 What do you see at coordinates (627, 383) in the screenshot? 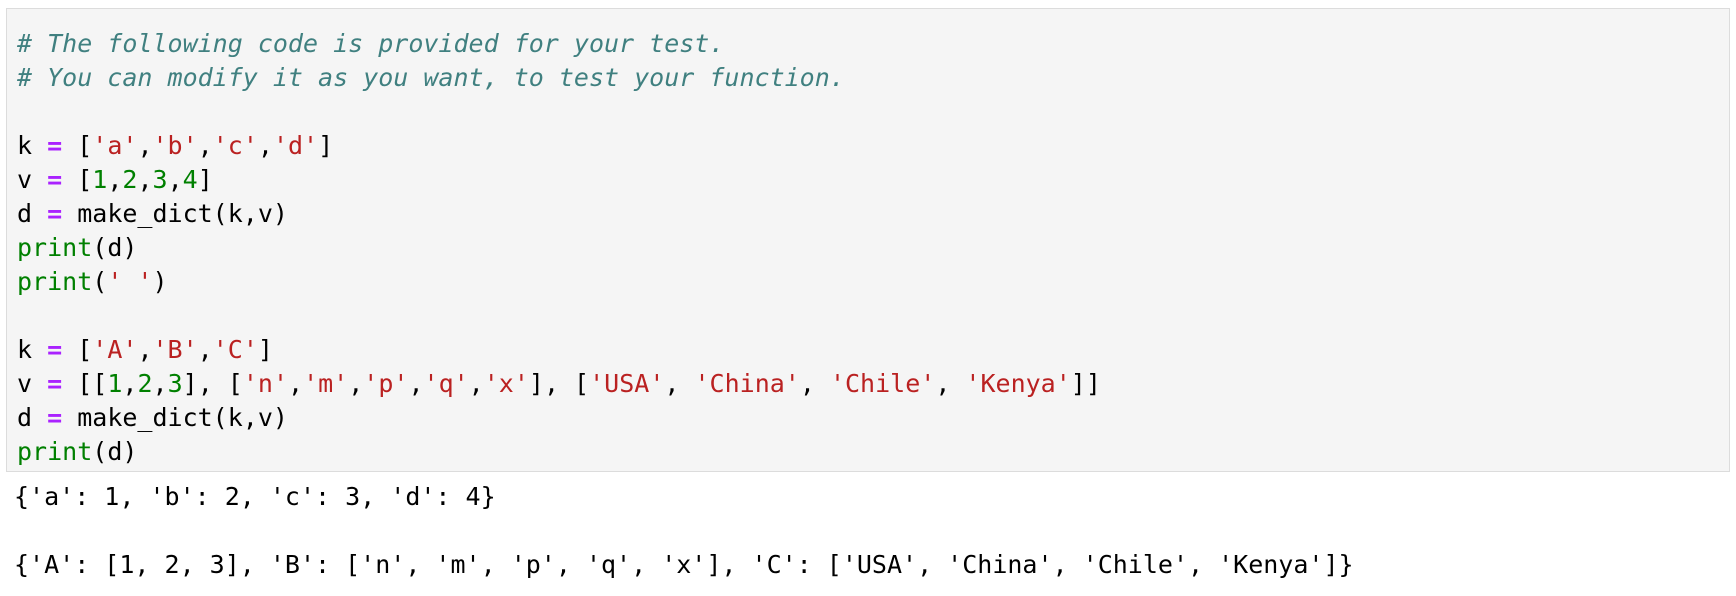
I see `code-token-str: 'USA'` at bounding box center [627, 383].